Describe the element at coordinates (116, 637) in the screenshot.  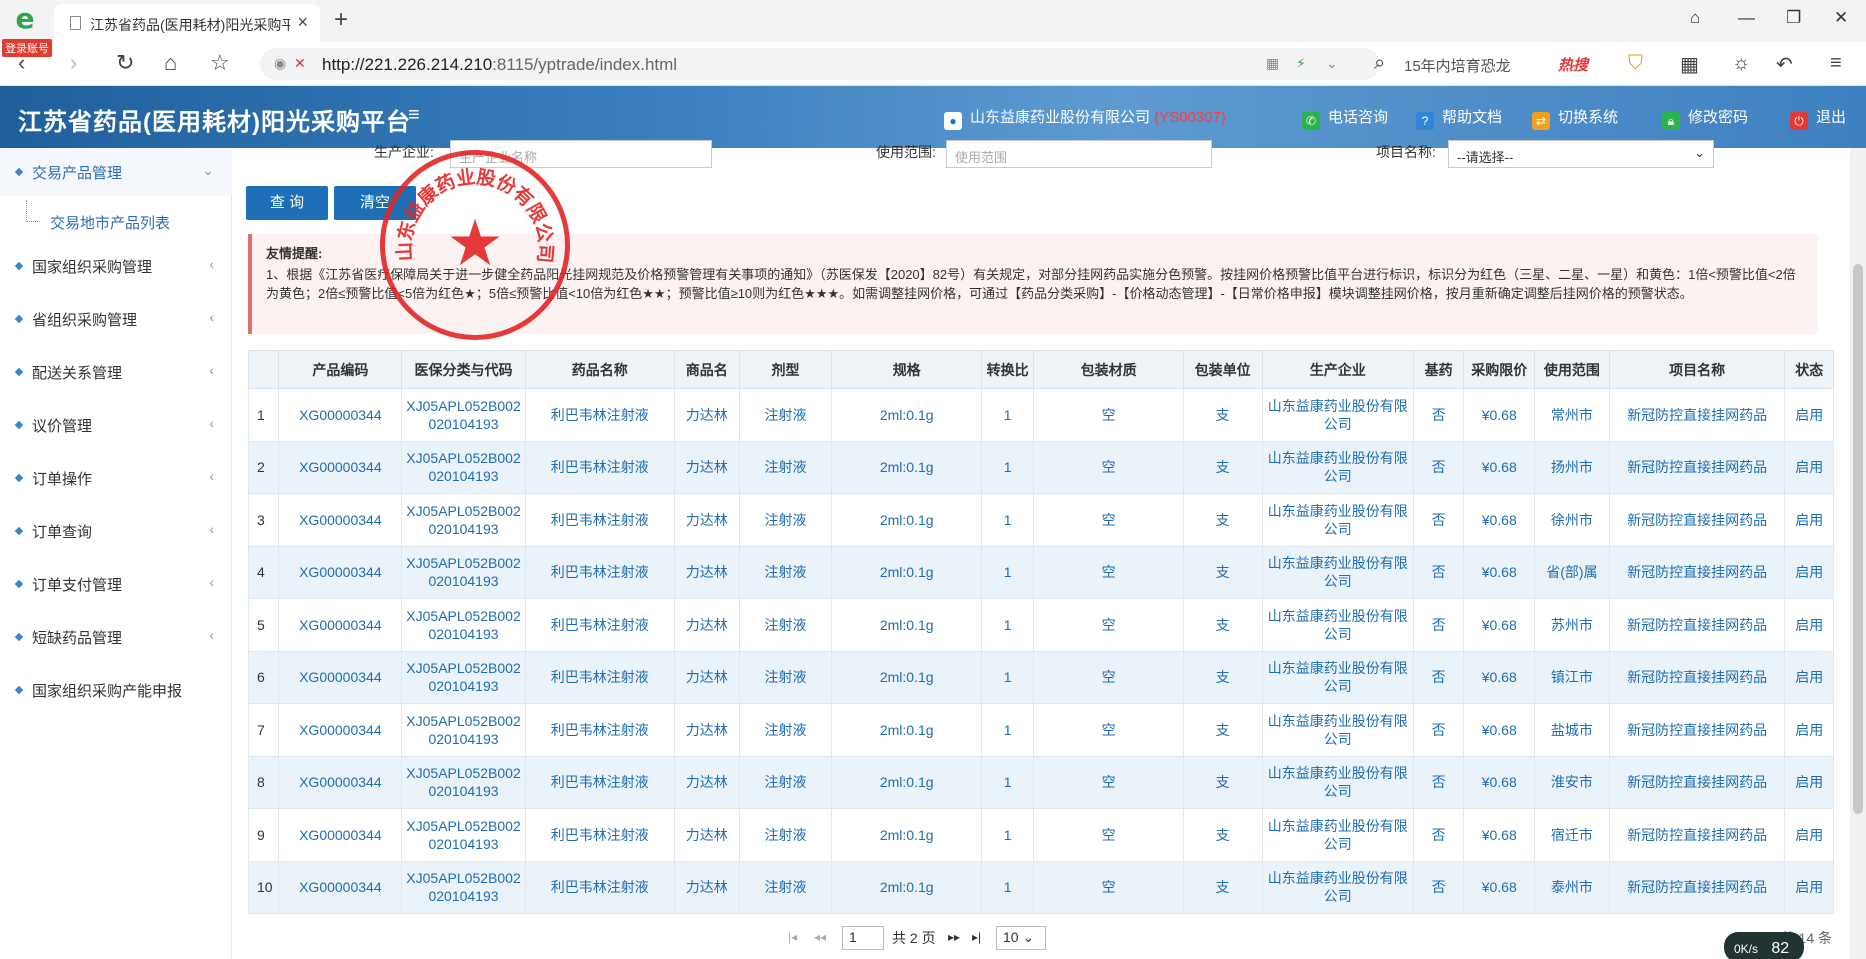
I see `sidebar-item-shortage: 短缺药品管理 ‹` at that location.